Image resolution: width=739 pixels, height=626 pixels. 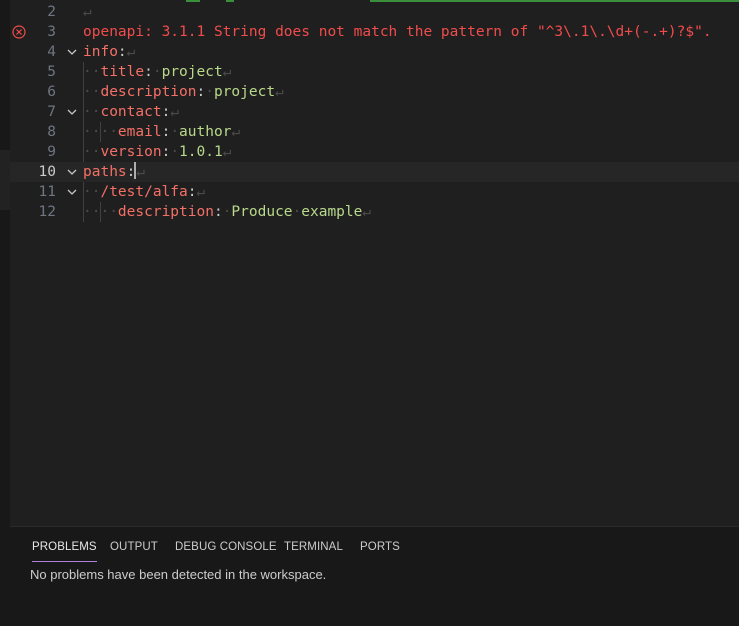 What do you see at coordinates (374, 192) in the screenshot?
I see `code-line: 11 ··/test/alfa:↵` at bounding box center [374, 192].